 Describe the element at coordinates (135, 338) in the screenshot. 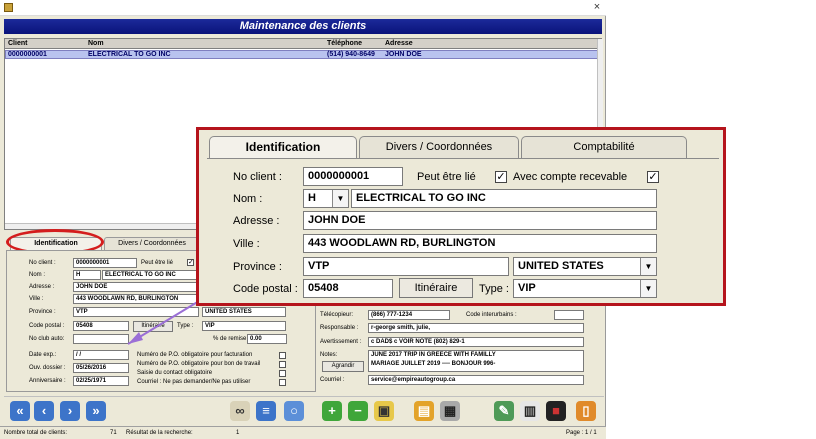

I see `arrow-head-bottom` at that location.